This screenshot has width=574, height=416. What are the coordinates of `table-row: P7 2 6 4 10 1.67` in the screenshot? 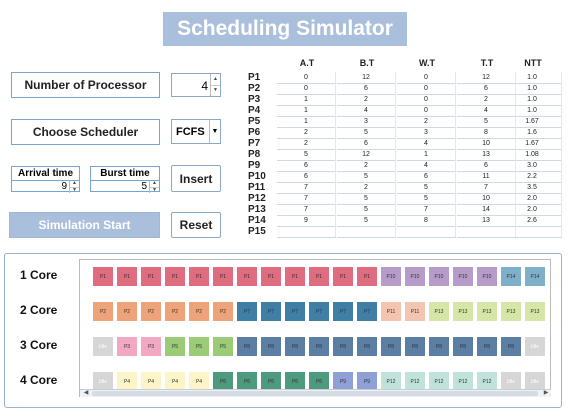 It's located at (404, 144).